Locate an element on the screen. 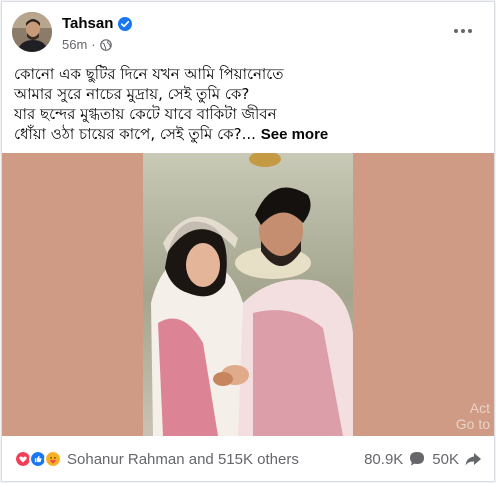 The width and height of the screenshot is (496, 483). share-icon is located at coordinates (473, 459).